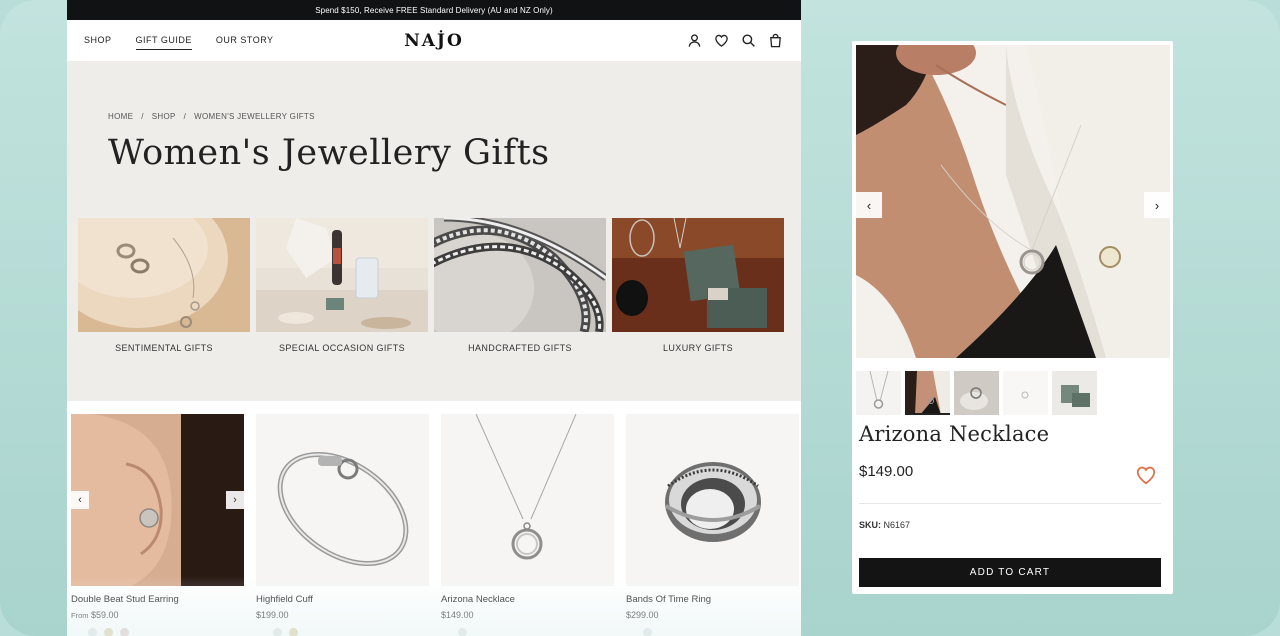 The width and height of the screenshot is (1280, 636). I want to click on nav-links: SHOP GIFT GUIDE OUR STORY, so click(179, 40).